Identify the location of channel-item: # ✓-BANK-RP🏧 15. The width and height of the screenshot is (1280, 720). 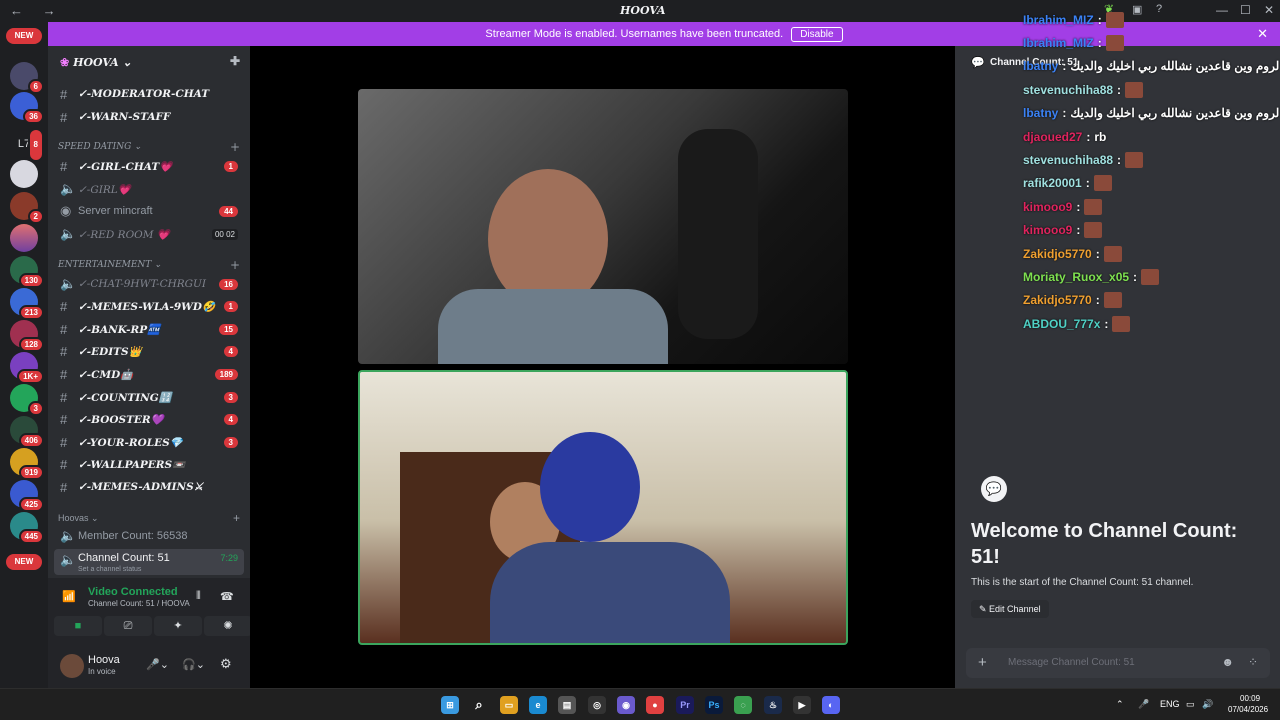
(149, 329).